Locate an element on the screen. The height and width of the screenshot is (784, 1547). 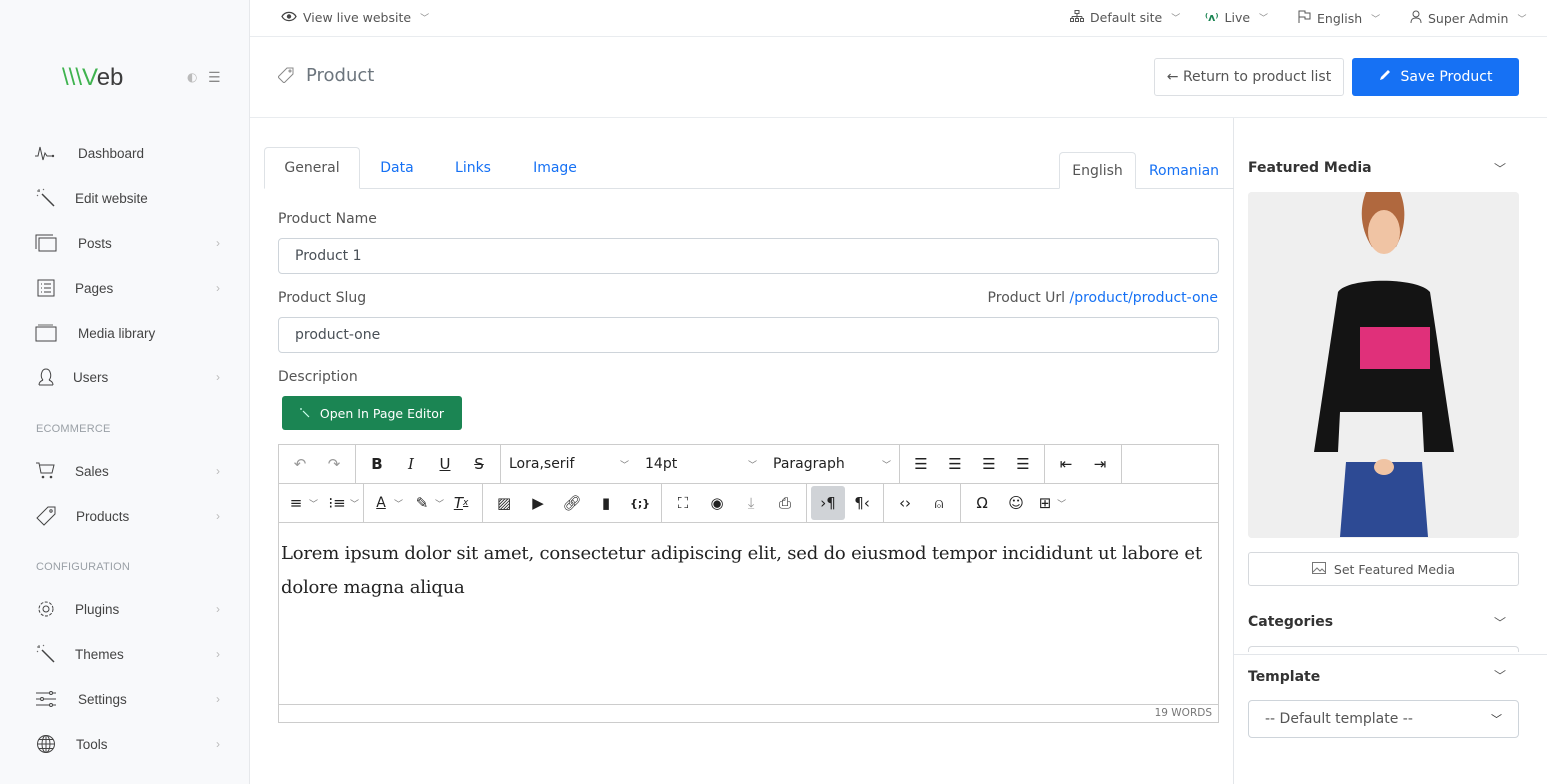
numbered-list-icon: ≡ is located at coordinates (296, 503).